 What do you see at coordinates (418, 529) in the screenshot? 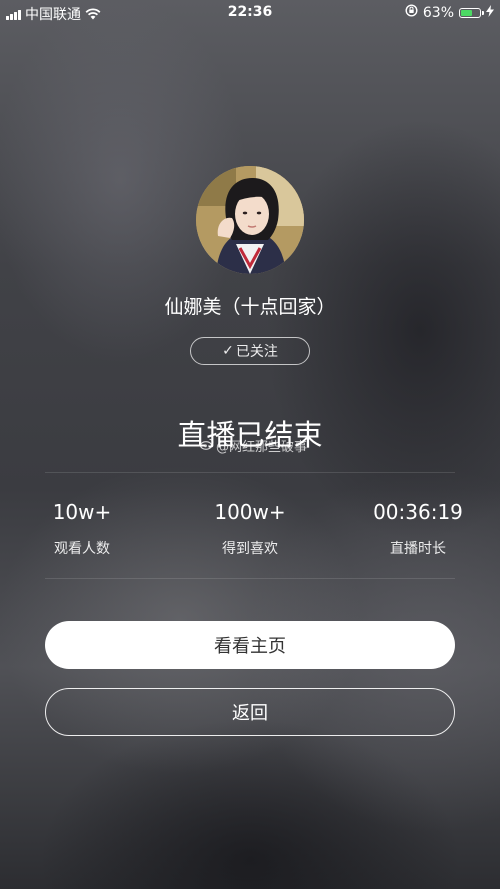
I see `stat-duration: 00:36:19 直播时长` at bounding box center [418, 529].